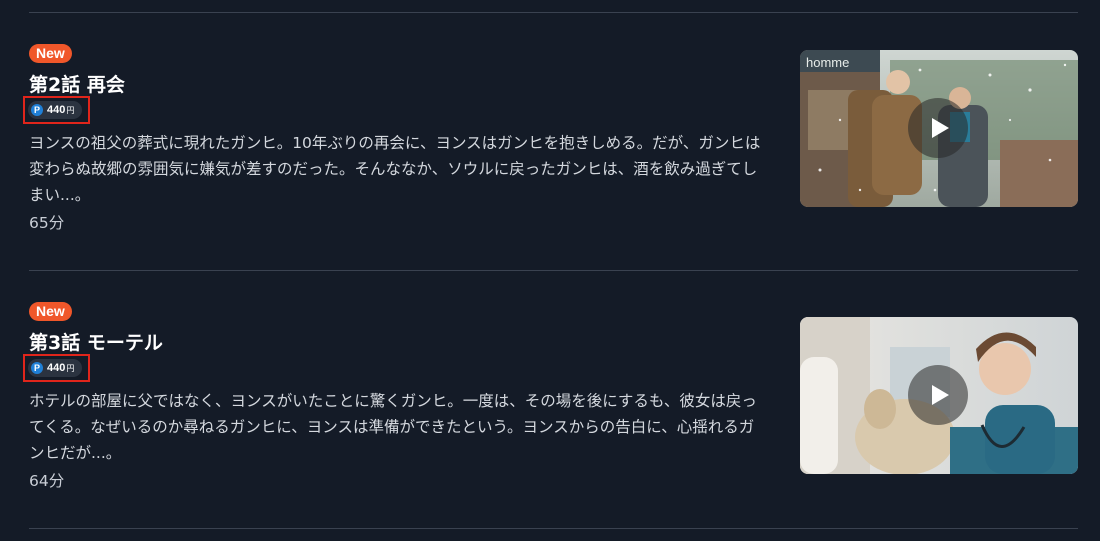  What do you see at coordinates (96, 341) in the screenshot?
I see `episode-title: 第3話 モーテル` at bounding box center [96, 341].